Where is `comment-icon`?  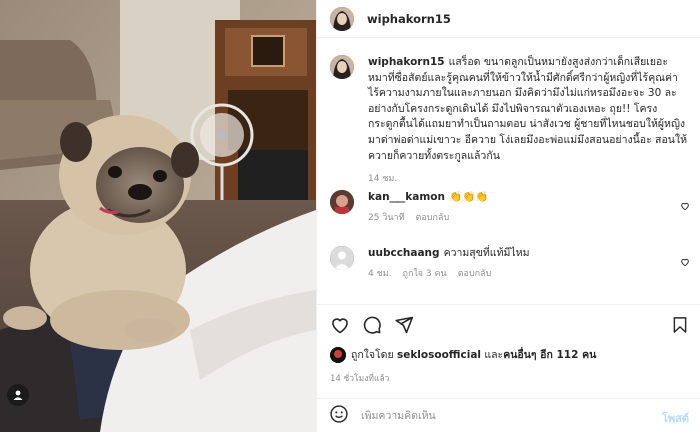
comment-icon is located at coordinates (372, 325).